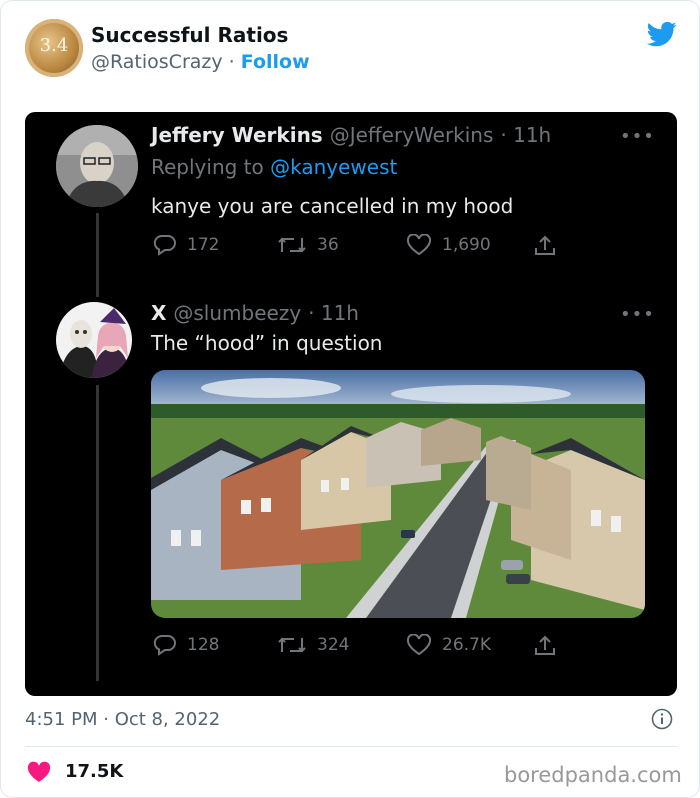 The image size is (700, 798). Describe the element at coordinates (526, 135) in the screenshot. I see `tweet1-time: · 11h` at that location.